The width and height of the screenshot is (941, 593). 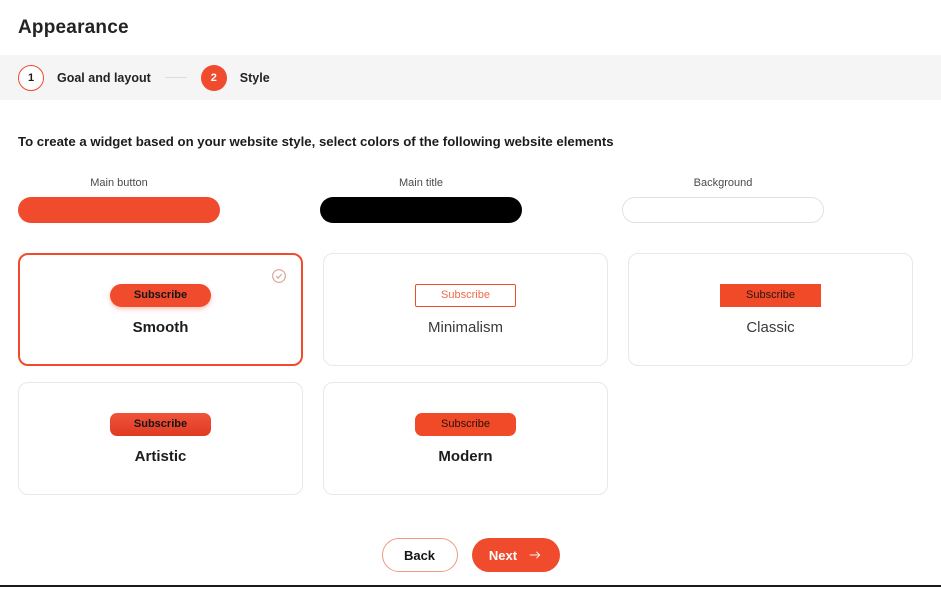 I want to click on step-1-label: Goal and layout, so click(x=104, y=77).